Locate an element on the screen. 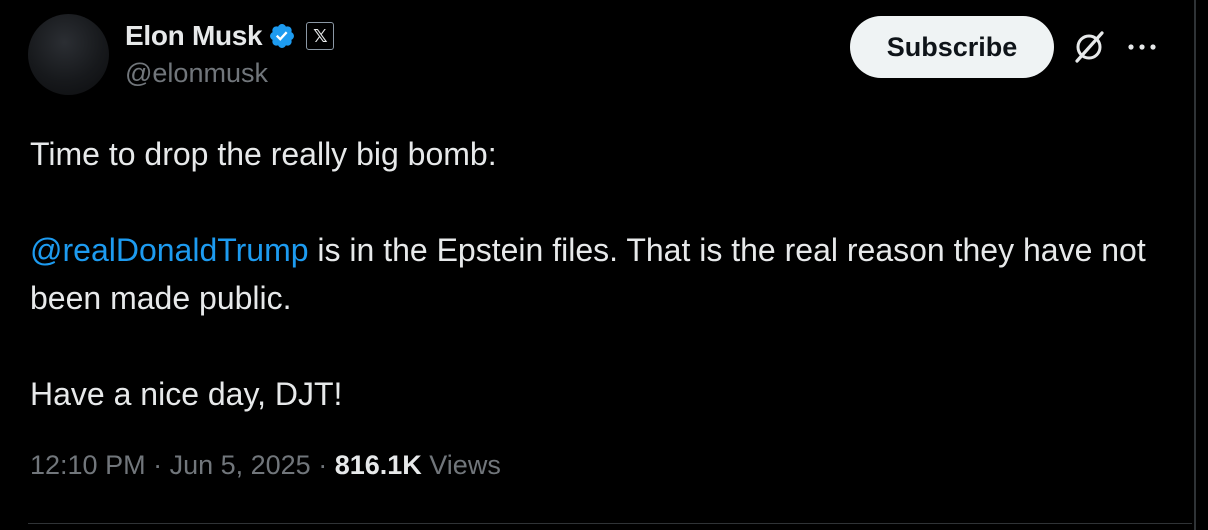 Image resolution: width=1208 pixels, height=530 pixels. author-name-row: Elon Musk 𝕏 is located at coordinates (230, 36).